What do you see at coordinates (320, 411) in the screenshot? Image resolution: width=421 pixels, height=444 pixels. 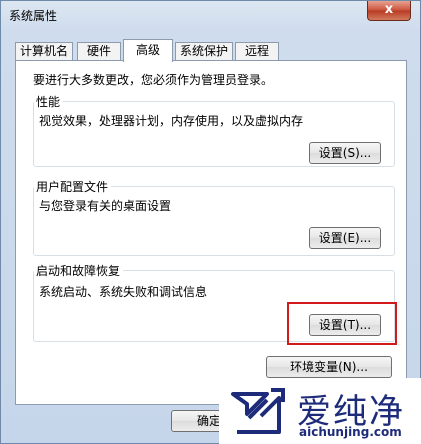 I see `watermark: 爱纯净 aichunjing.com` at bounding box center [320, 411].